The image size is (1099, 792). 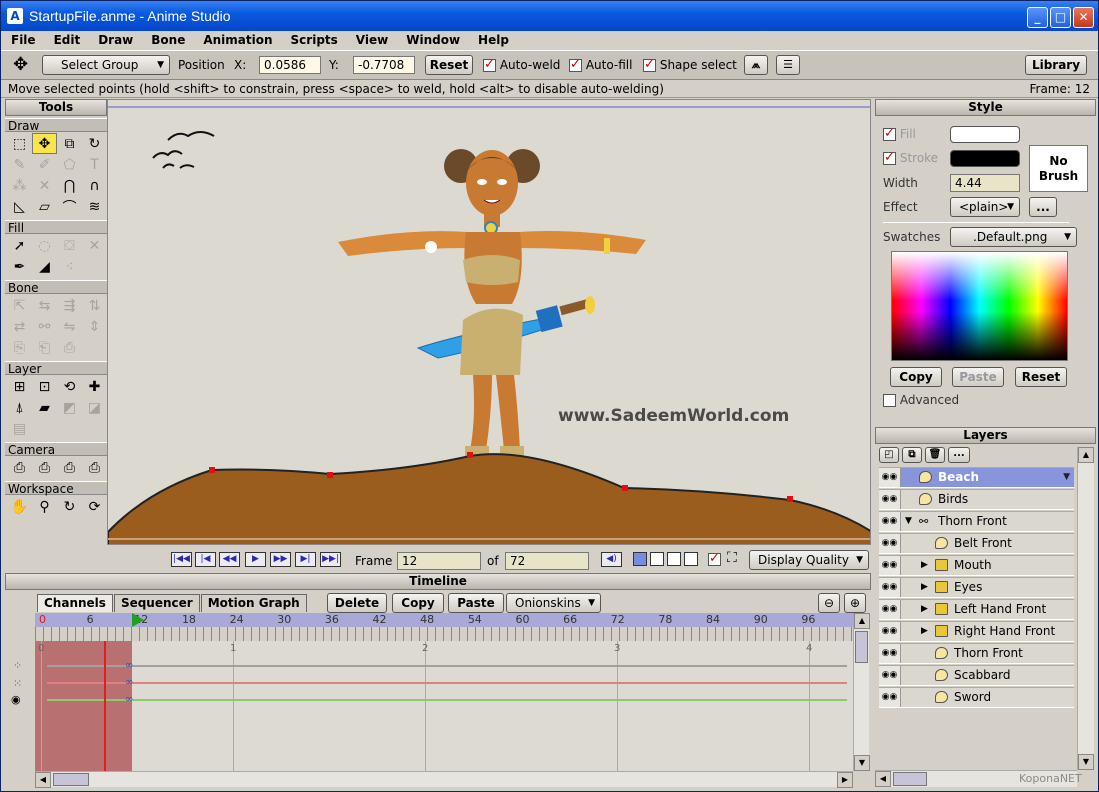 What do you see at coordinates (883, 779) in the screenshot?
I see `layers-scroll-left-icon: ◀` at bounding box center [883, 779].